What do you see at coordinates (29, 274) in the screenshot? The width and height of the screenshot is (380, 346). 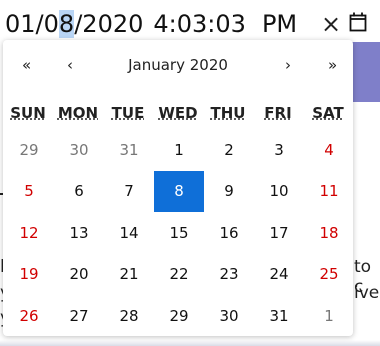 I see `calendar-day: 19` at bounding box center [29, 274].